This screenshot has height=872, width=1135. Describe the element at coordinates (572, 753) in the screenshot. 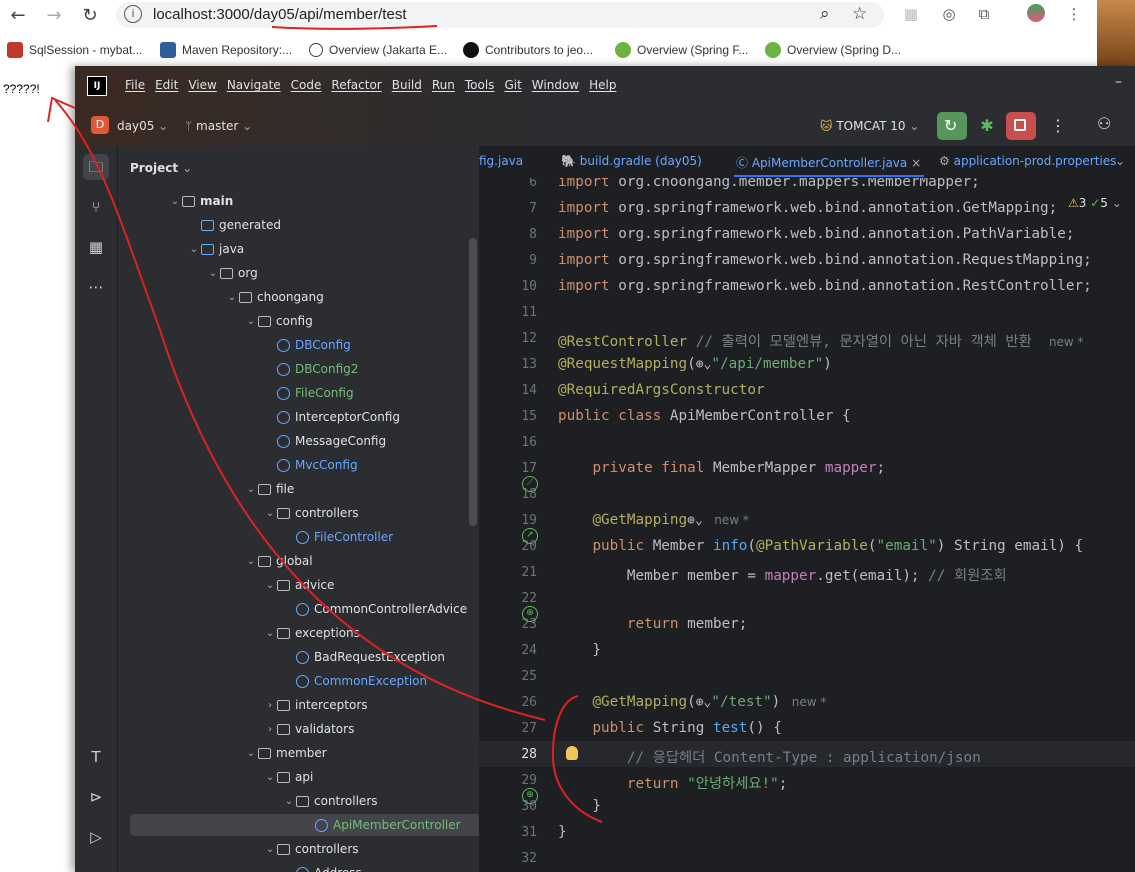

I see `lightbulb-icon` at that location.